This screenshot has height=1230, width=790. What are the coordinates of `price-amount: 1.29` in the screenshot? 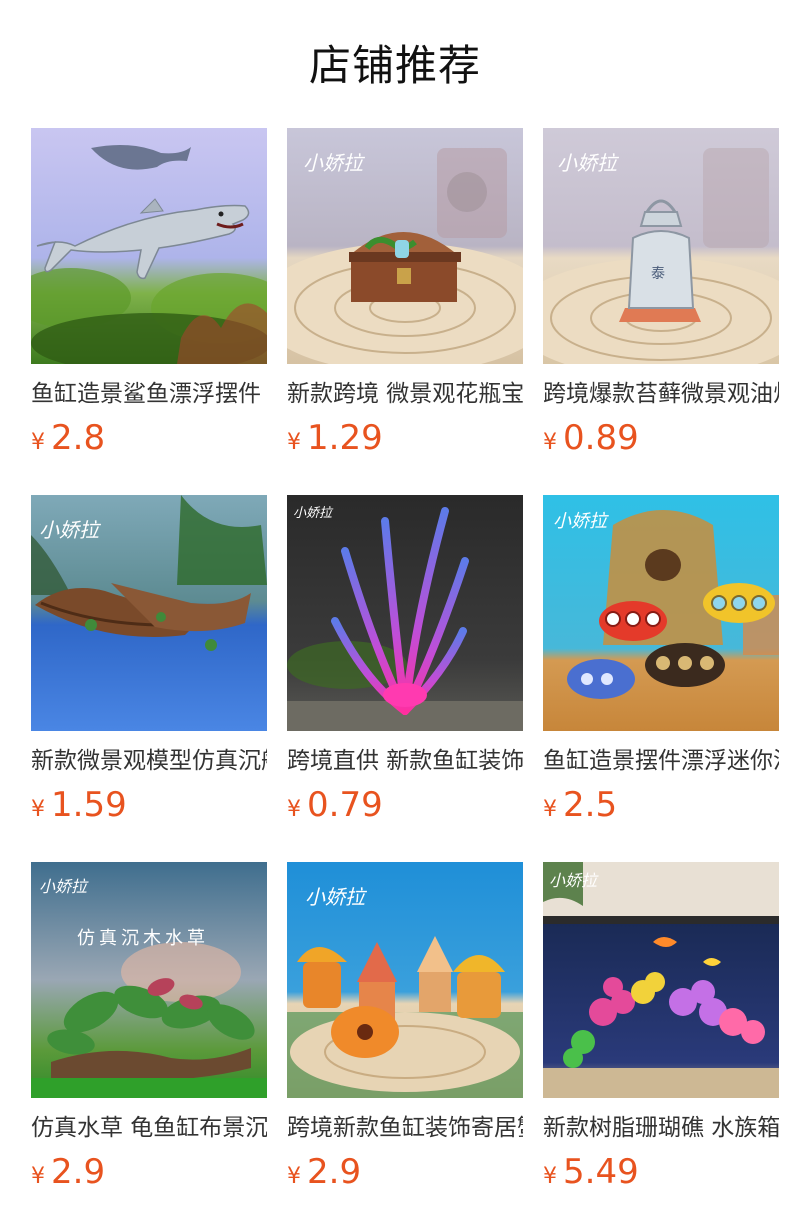 It's located at (345, 438).